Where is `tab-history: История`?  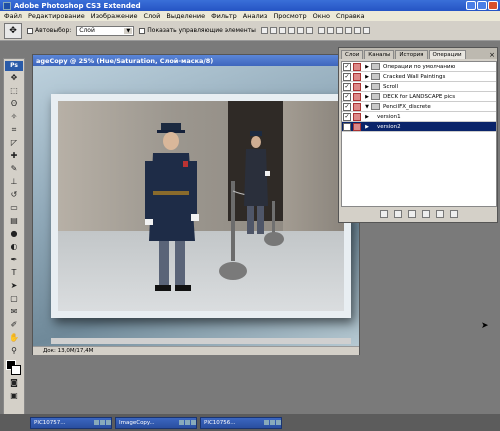 tab-history: История is located at coordinates (411, 54).